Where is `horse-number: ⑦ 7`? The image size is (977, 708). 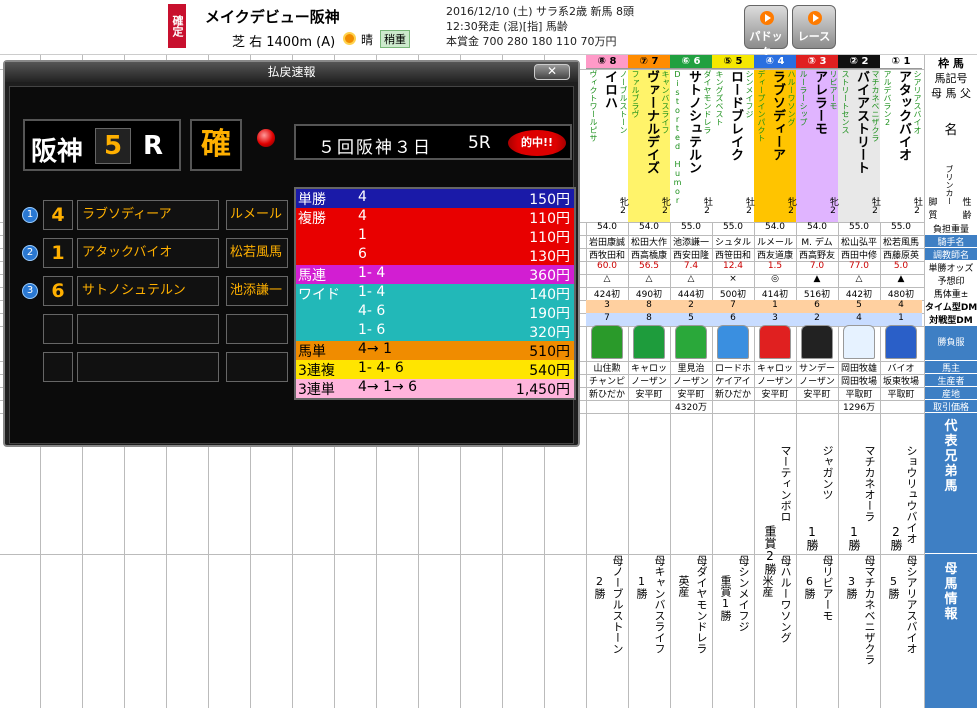
horse-number: ⑦ 7 is located at coordinates (649, 62).